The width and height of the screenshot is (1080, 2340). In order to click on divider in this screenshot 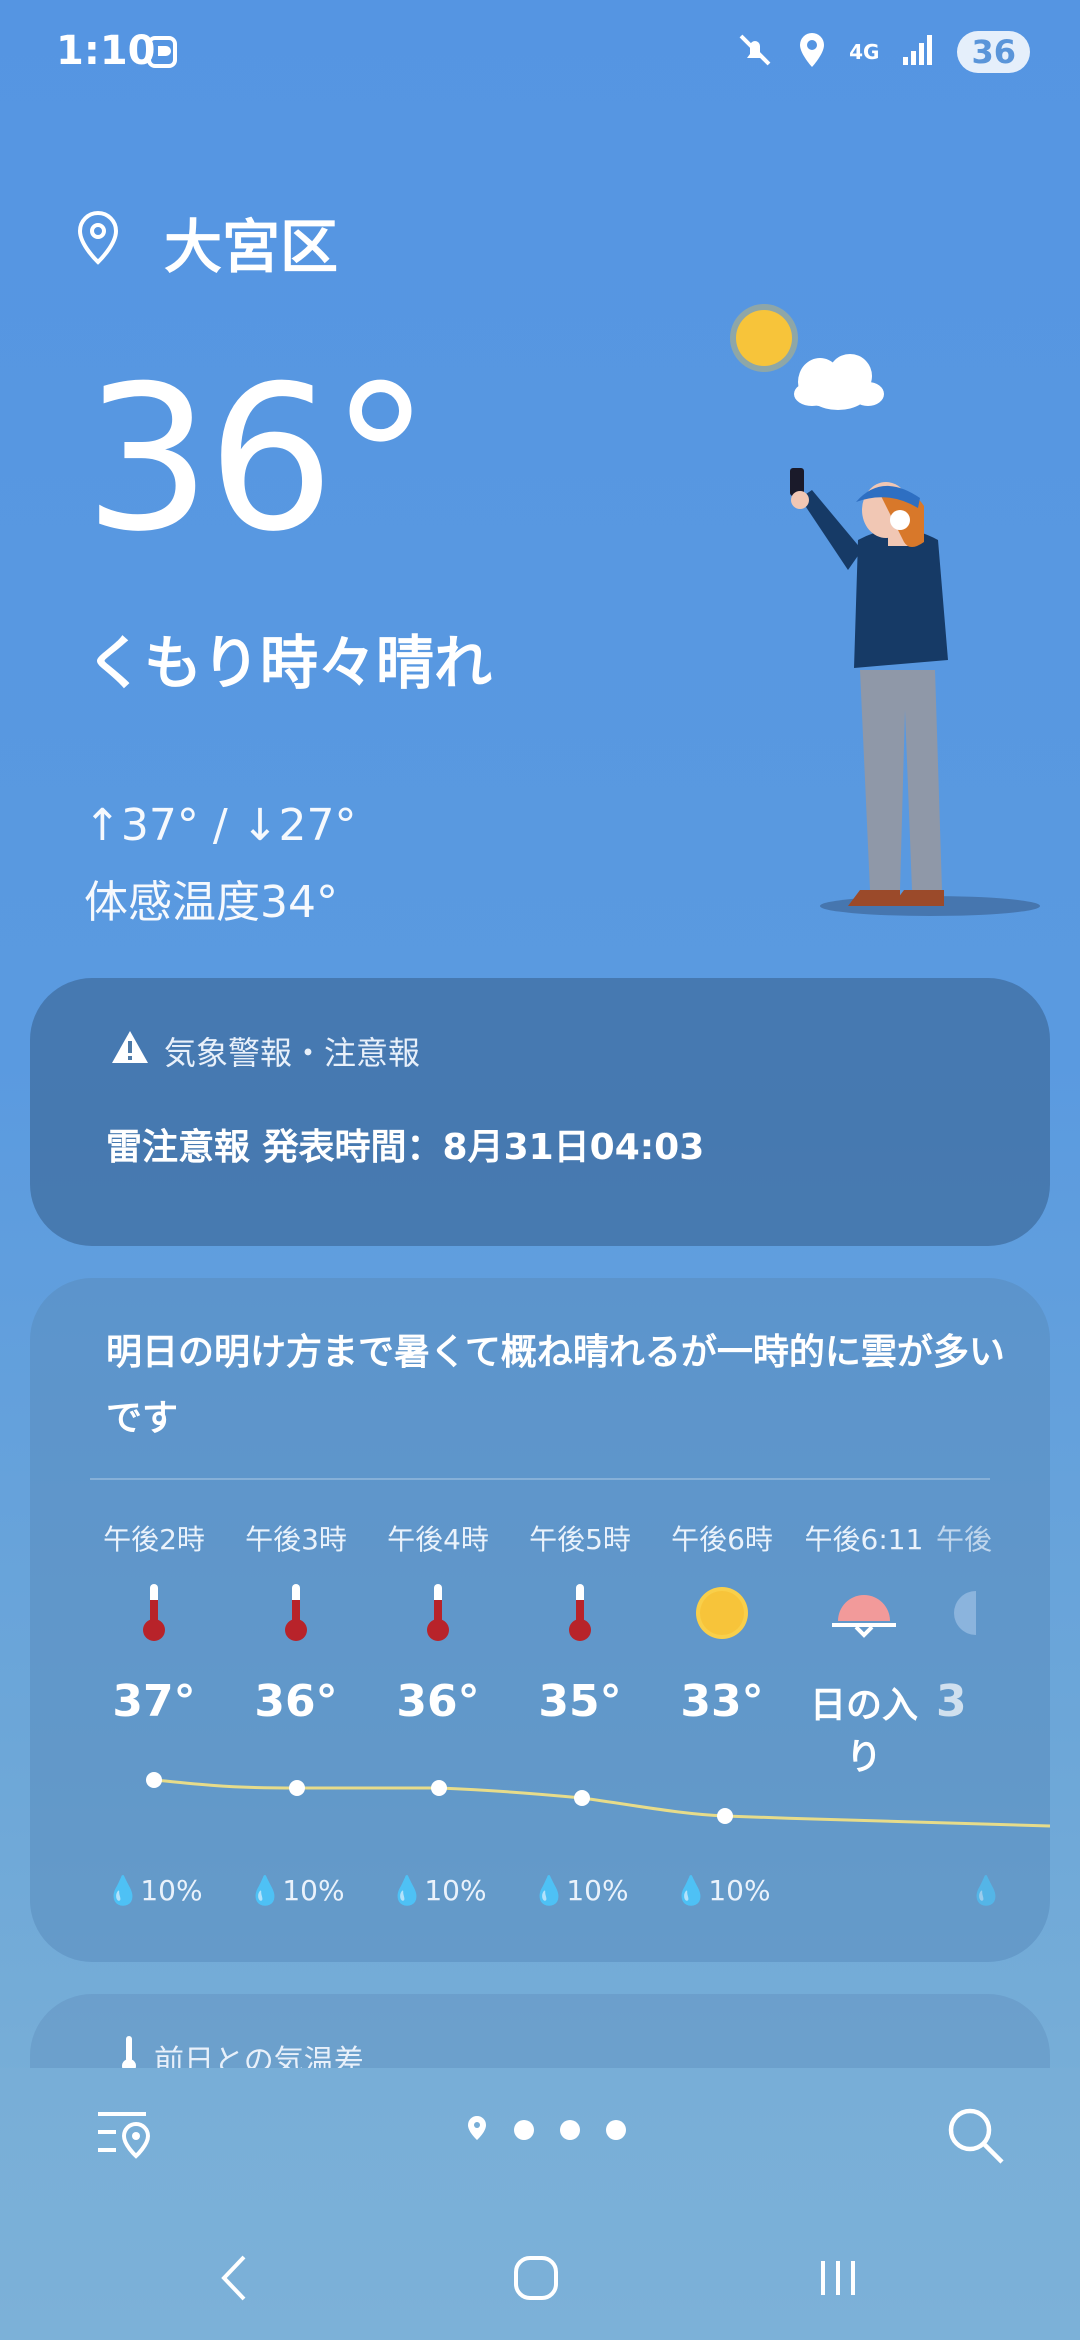, I will do `click(540, 1479)`.